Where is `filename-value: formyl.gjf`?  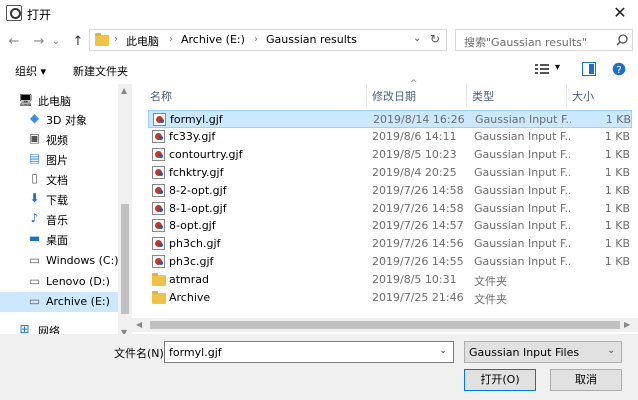 filename-value: formyl.gjf is located at coordinates (195, 352).